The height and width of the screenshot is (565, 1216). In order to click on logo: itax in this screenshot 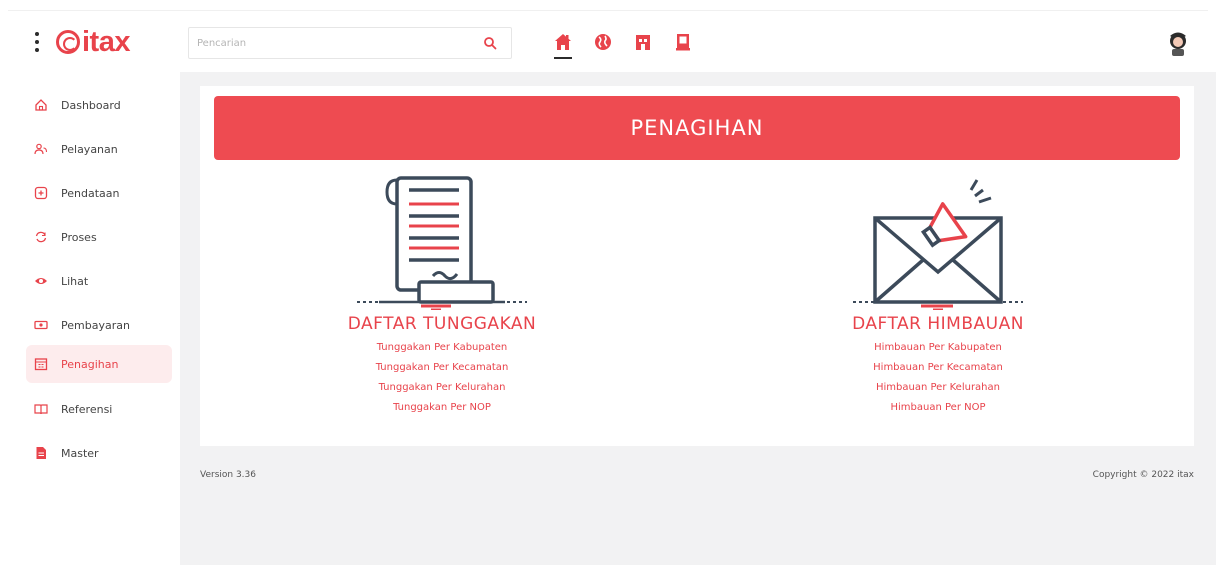, I will do `click(93, 42)`.